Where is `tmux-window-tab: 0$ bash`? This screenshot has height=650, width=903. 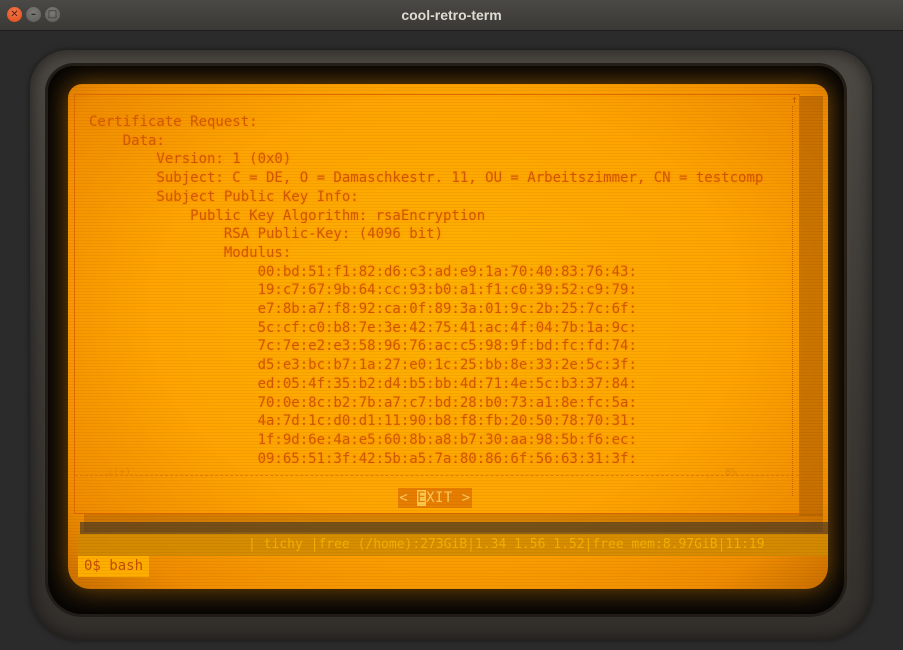
tmux-window-tab: 0$ bash is located at coordinates (114, 566).